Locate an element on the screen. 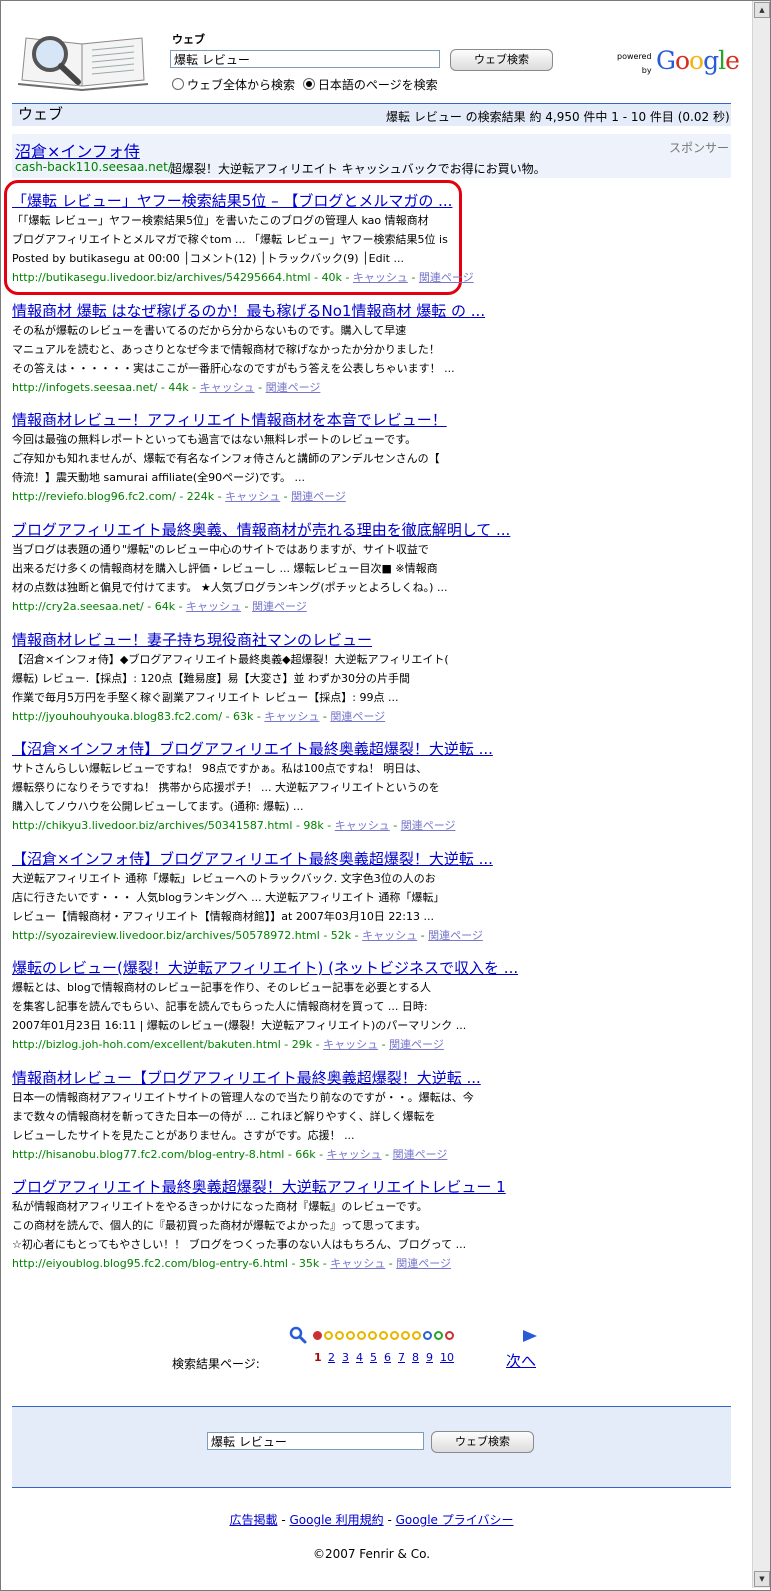 The width and height of the screenshot is (771, 1591). footer-privacy-link: Google プライバシー is located at coordinates (455, 1520).